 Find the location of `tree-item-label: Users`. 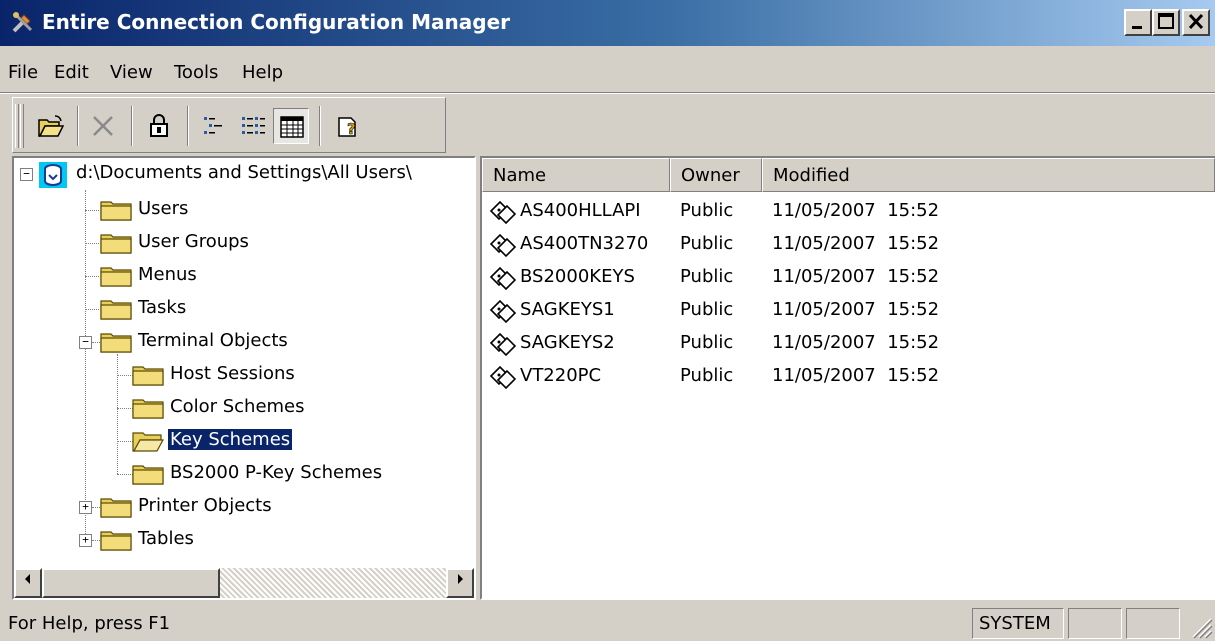

tree-item-label: Users is located at coordinates (163, 208).